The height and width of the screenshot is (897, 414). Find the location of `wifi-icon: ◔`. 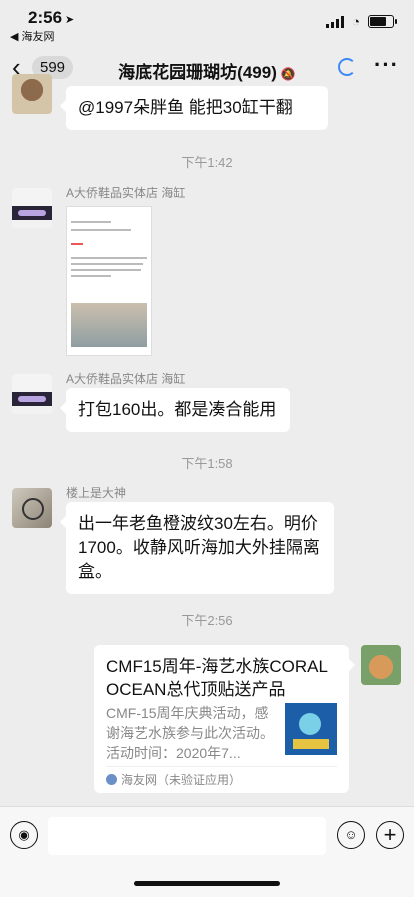

wifi-icon: ◔ is located at coordinates (356, 21).